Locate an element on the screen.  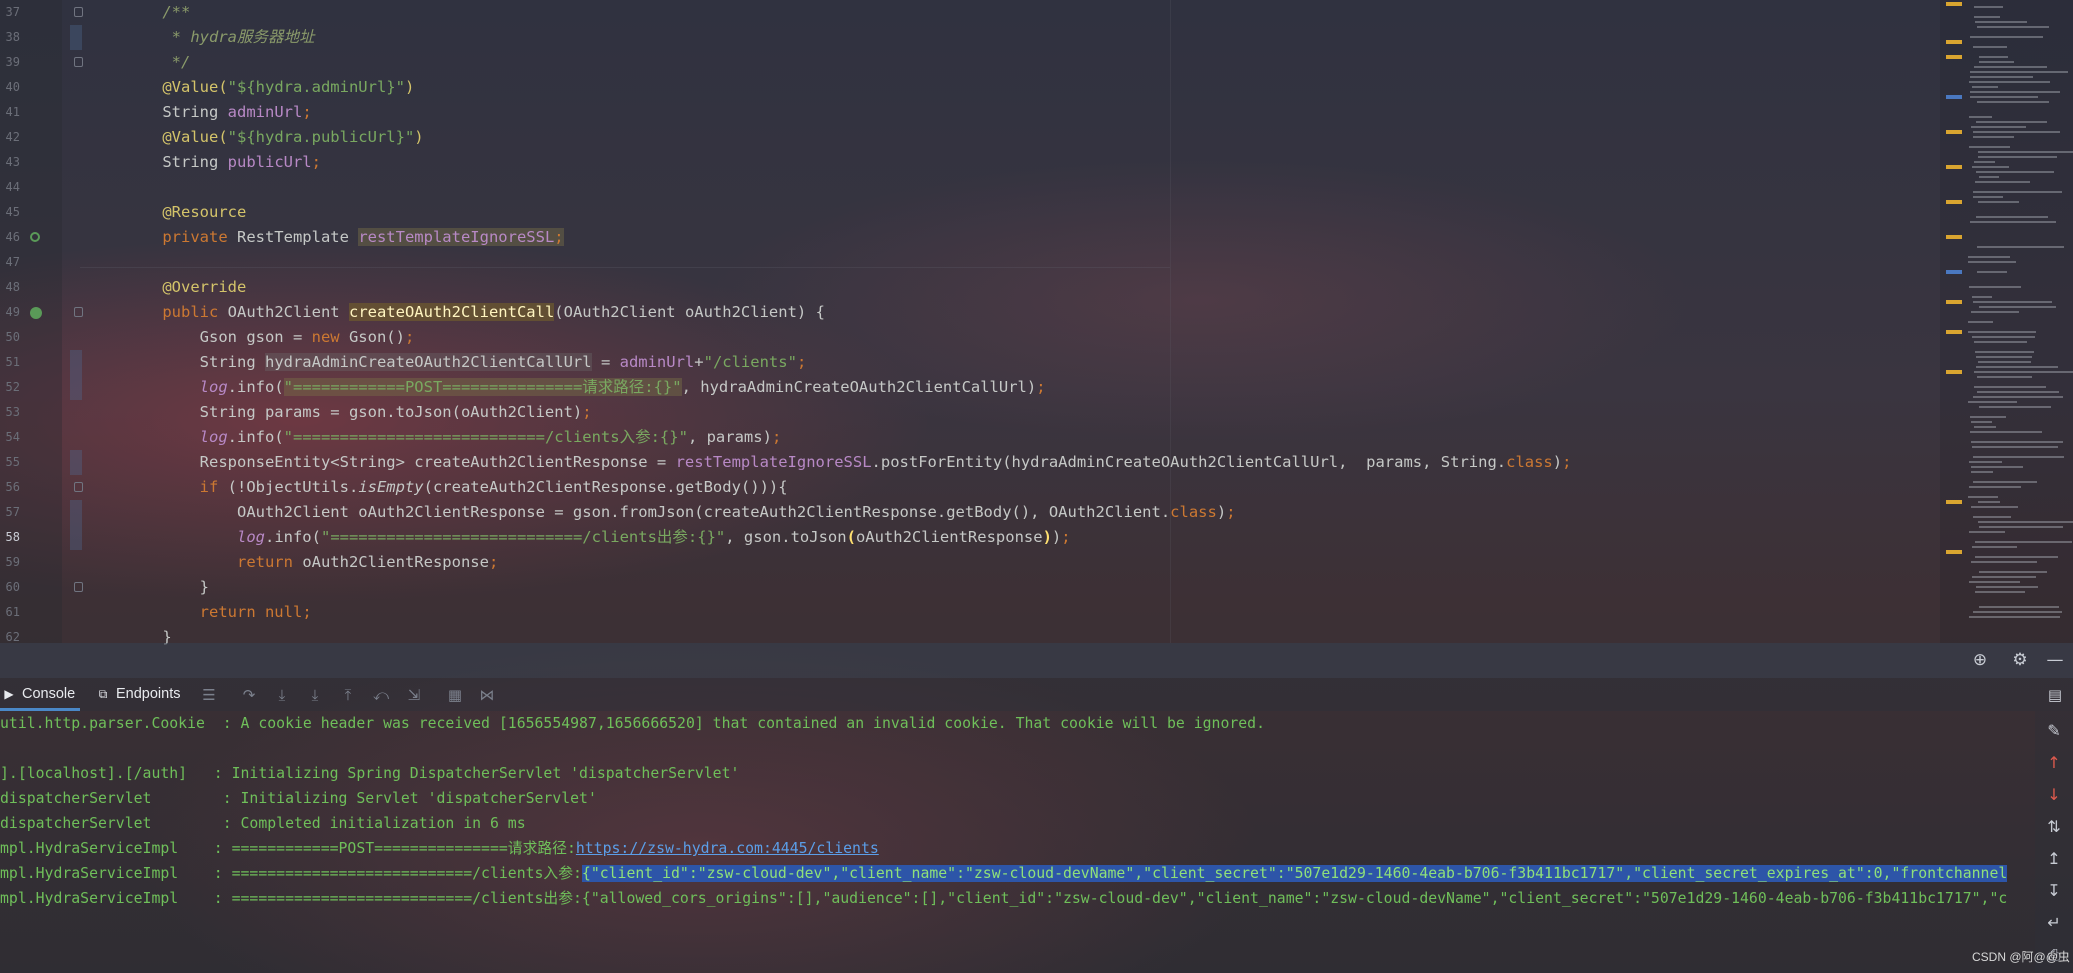
code-line: 61 return null; is located at coordinates (970, 612).